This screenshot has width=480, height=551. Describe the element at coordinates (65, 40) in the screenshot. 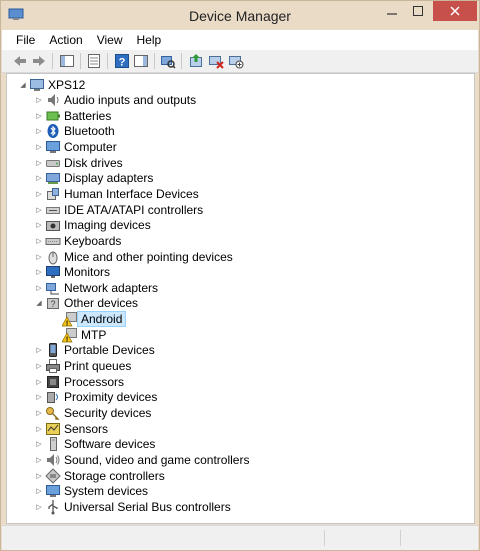

I see `menu-action: Action` at that location.